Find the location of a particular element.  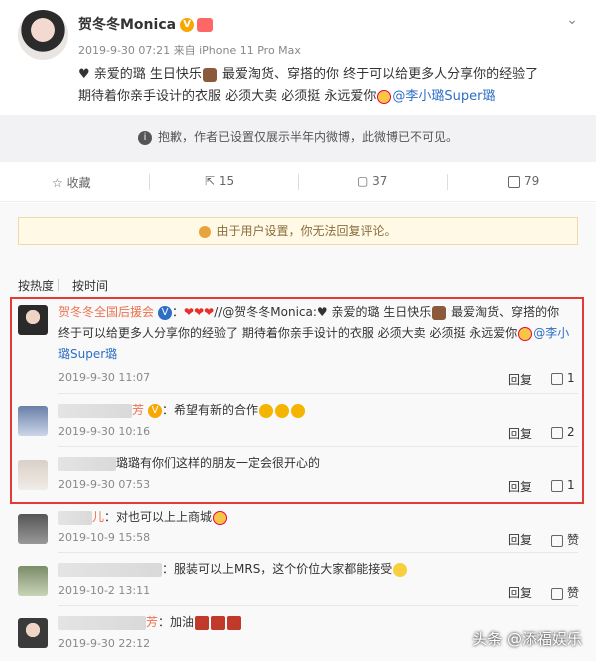

comment-body: ：加油 is located at coordinates (176, 622).